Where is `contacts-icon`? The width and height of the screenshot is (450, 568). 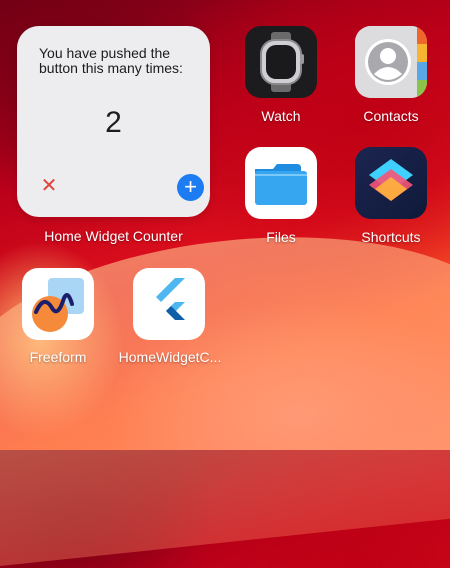 contacts-icon is located at coordinates (391, 62).